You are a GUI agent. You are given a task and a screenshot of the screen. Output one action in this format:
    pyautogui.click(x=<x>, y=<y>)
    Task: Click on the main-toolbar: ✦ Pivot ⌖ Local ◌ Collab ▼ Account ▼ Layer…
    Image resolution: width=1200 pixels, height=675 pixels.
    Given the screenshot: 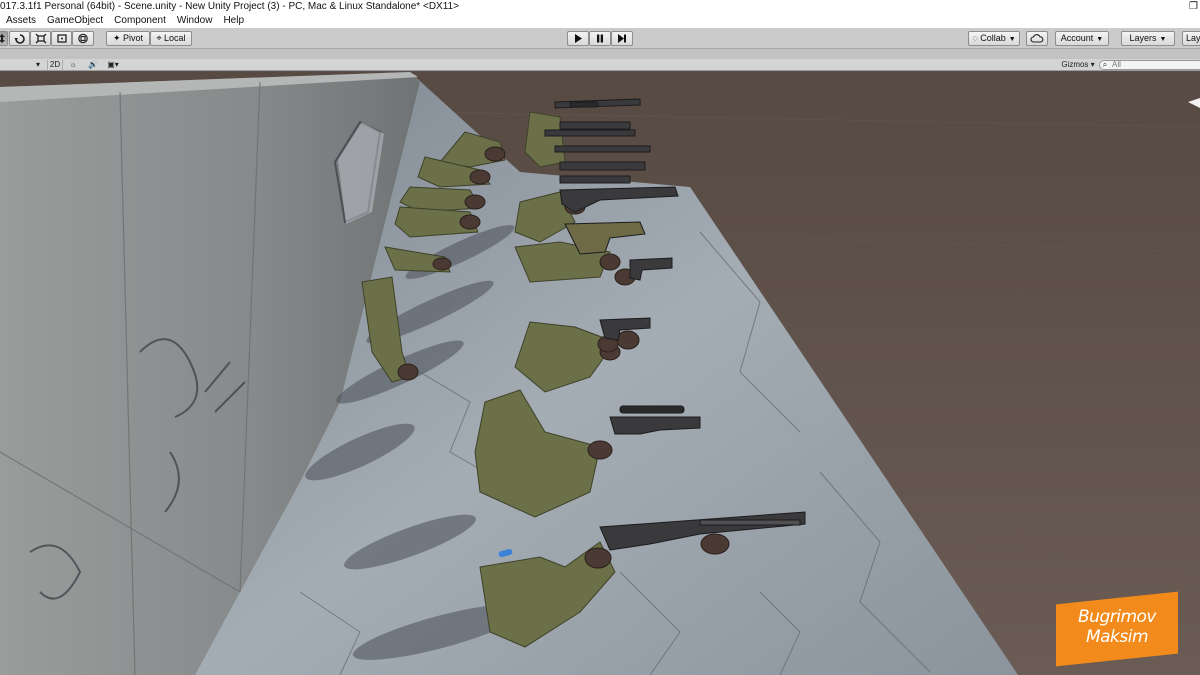 What is the action you would take?
    pyautogui.click(x=600, y=38)
    